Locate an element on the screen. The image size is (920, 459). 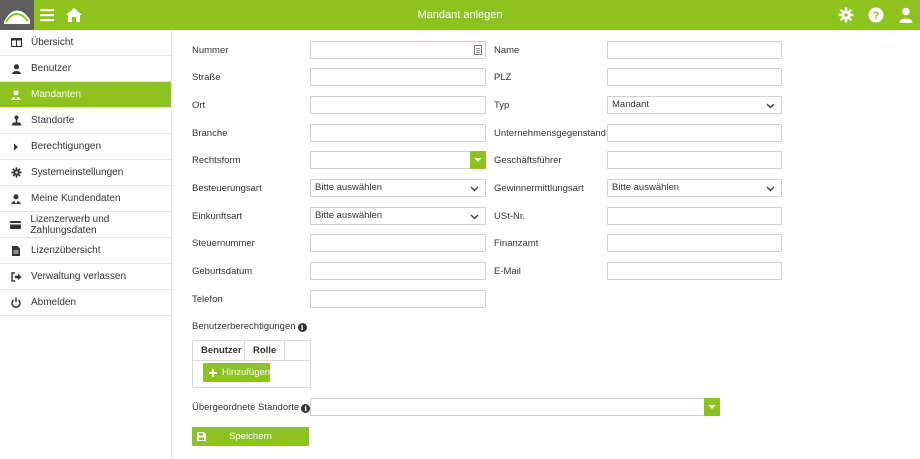
sidebar-item-lizenzuebersicht: Lizenzübersicht is located at coordinates (85, 251).